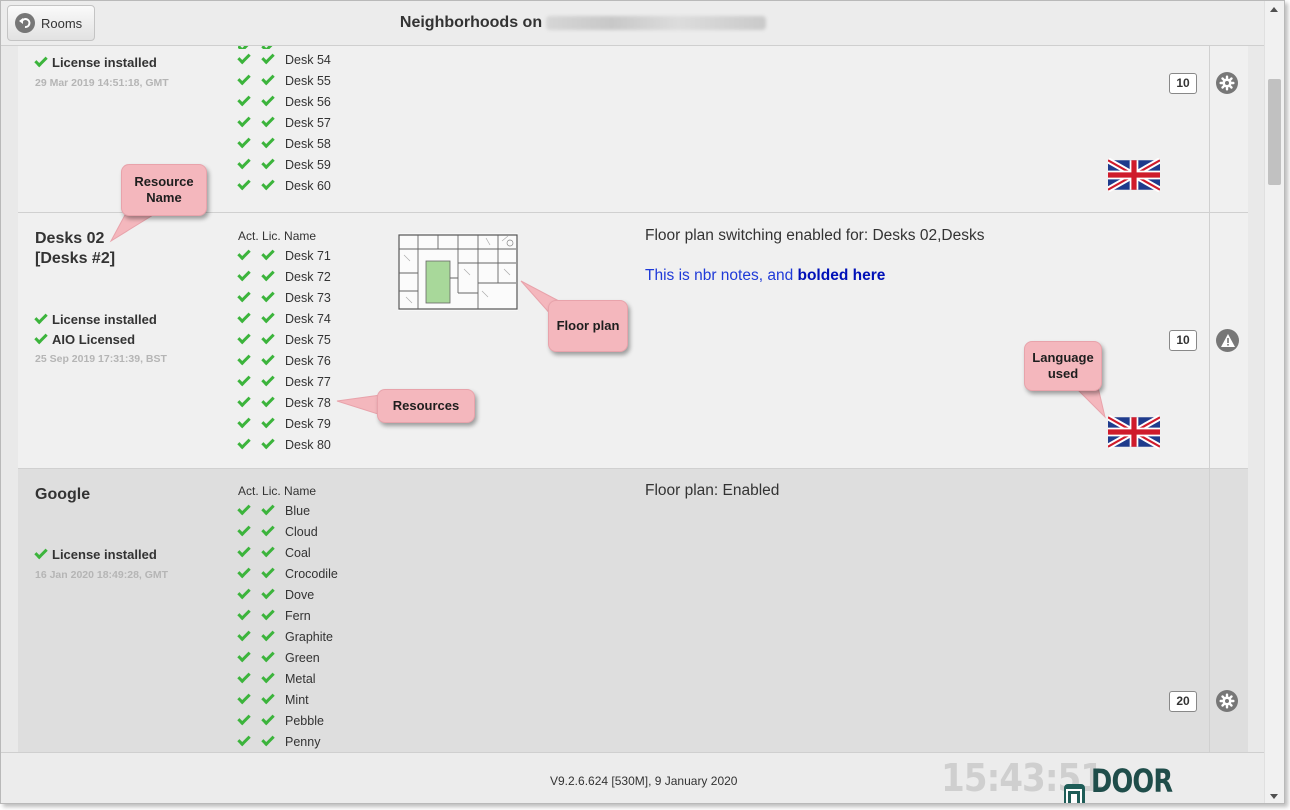 The image size is (1290, 810). What do you see at coordinates (1063, 366) in the screenshot?
I see `callout-language-used: Language used` at bounding box center [1063, 366].